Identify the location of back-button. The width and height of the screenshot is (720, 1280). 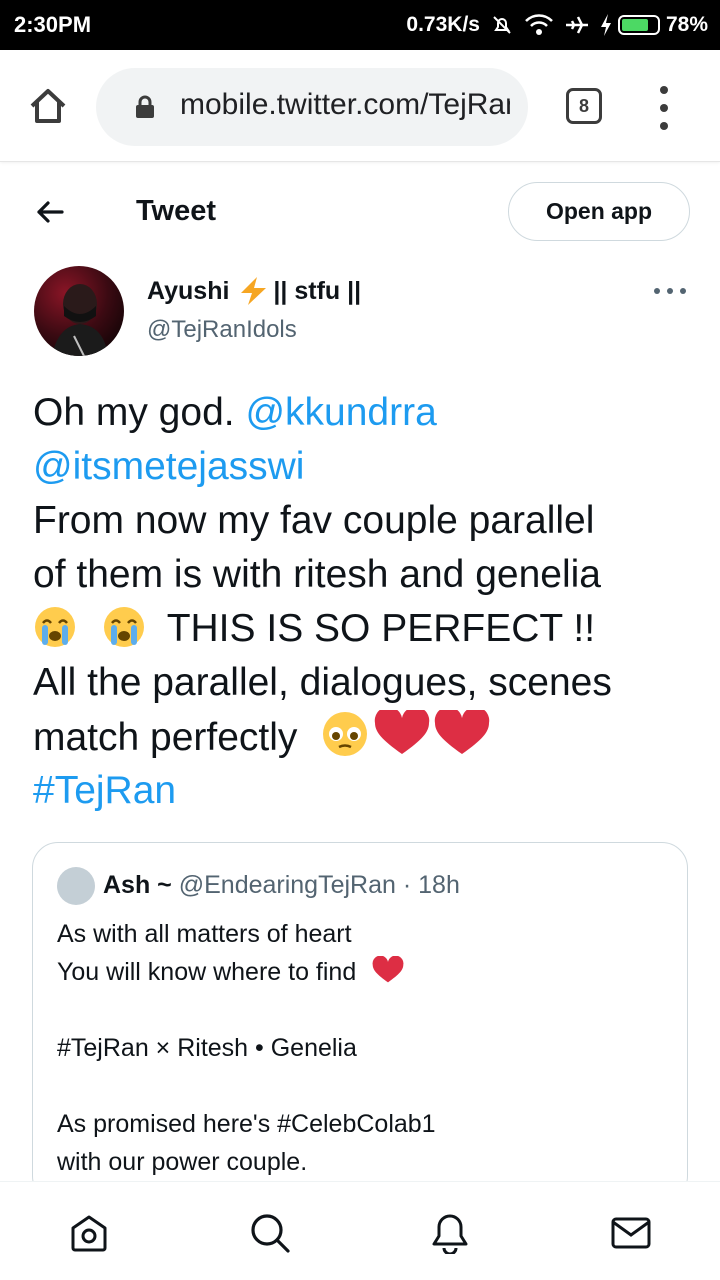
(50, 212).